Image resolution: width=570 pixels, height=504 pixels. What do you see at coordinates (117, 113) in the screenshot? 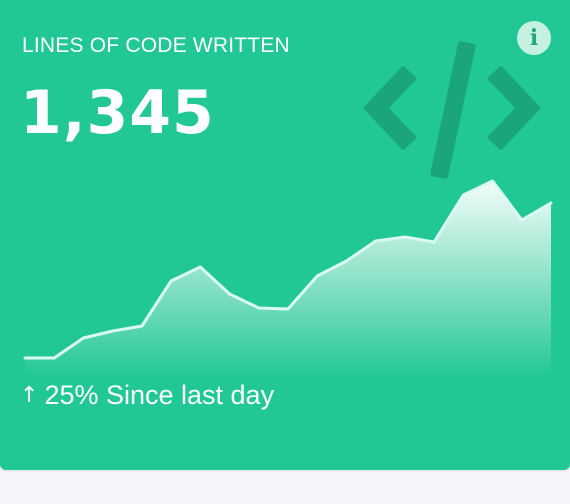
I see `stat-value: 1,345` at bounding box center [117, 113].